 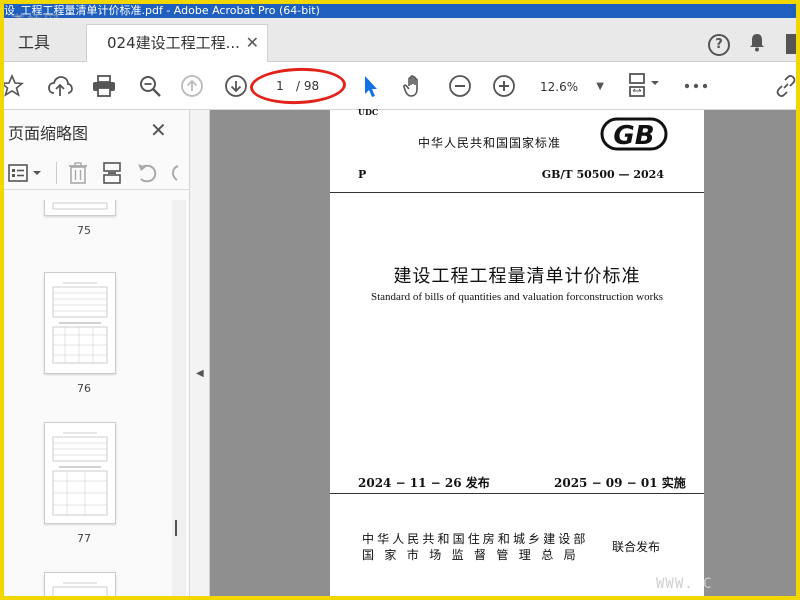 What do you see at coordinates (88, 398) in the screenshot?
I see `thumbnail-list: 75 76 77` at bounding box center [88, 398].